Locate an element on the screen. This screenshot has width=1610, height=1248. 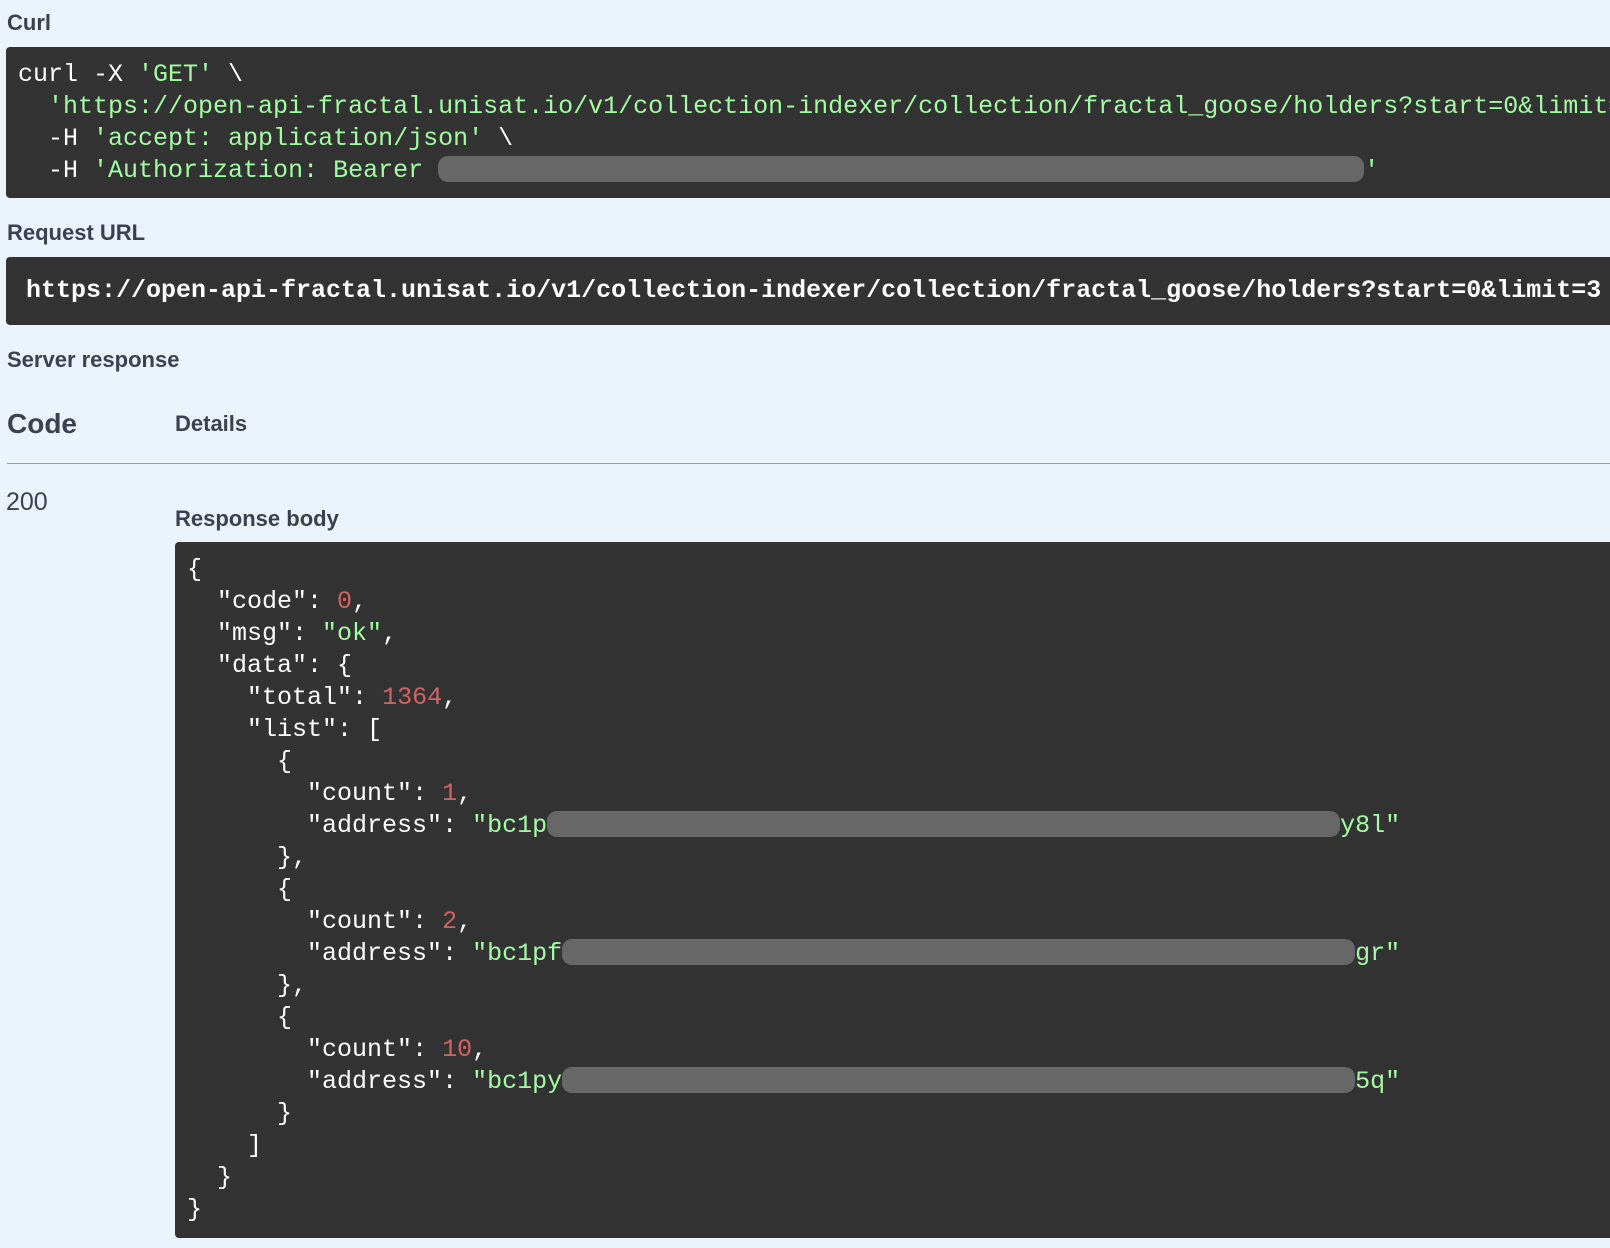
details-column-header: Details is located at coordinates (211, 423).